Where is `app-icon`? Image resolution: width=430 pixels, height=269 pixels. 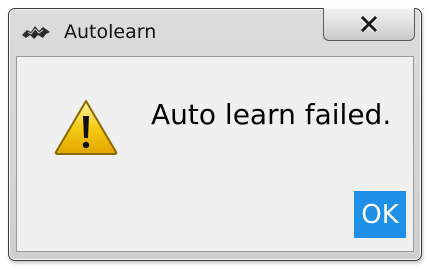 app-icon is located at coordinates (36, 32).